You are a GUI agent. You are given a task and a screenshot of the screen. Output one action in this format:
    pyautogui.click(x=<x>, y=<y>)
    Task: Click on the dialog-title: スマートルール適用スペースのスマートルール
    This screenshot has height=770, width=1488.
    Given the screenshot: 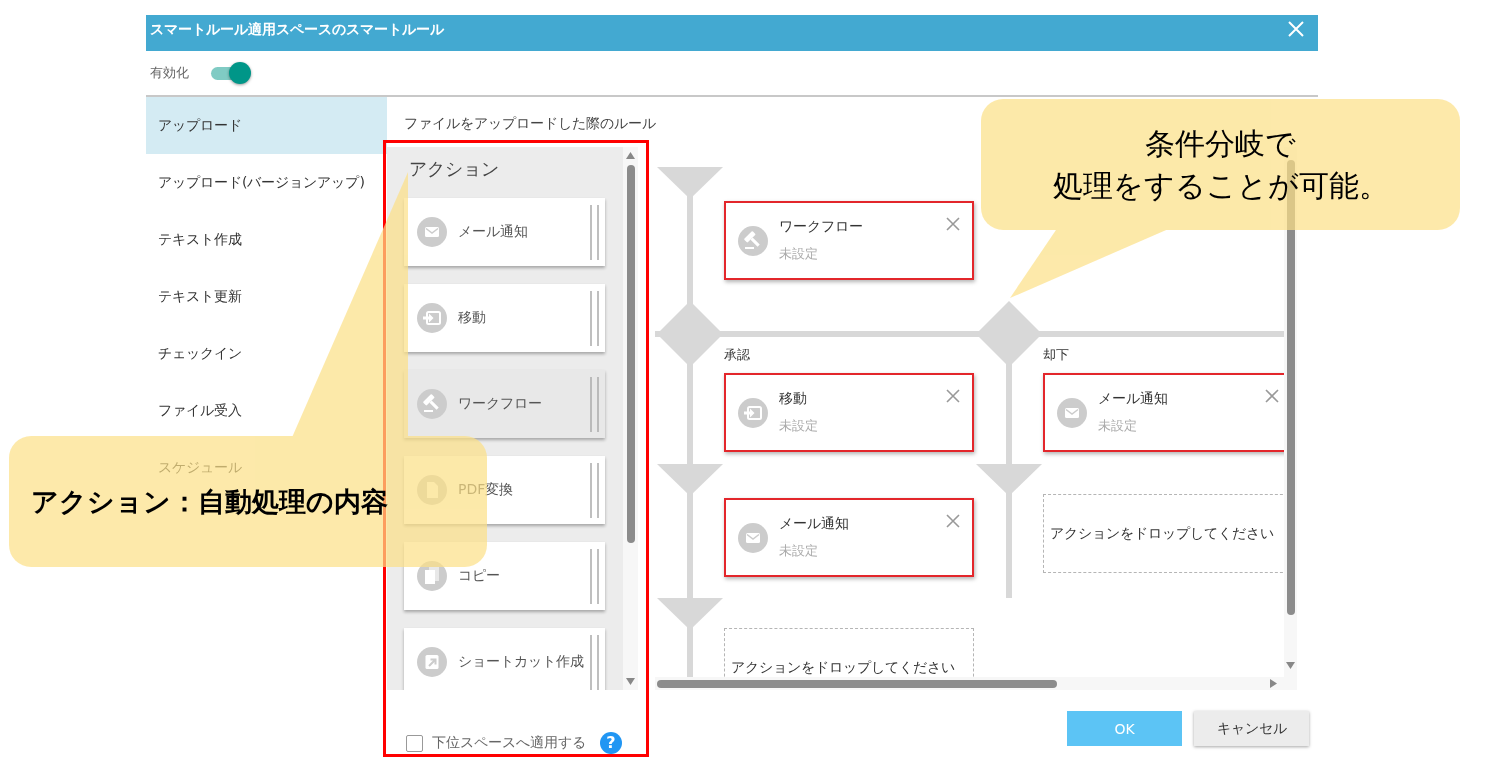 What is the action you would take?
    pyautogui.click(x=297, y=29)
    